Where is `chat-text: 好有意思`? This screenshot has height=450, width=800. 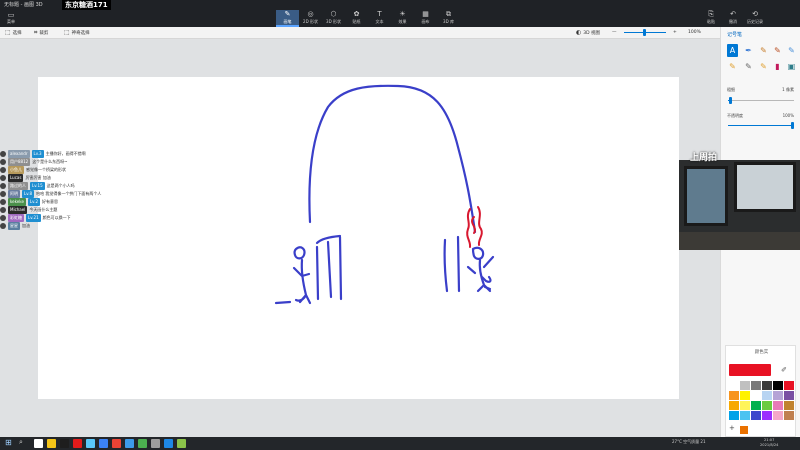
chat-text: 好有意思 is located at coordinates (50, 201).